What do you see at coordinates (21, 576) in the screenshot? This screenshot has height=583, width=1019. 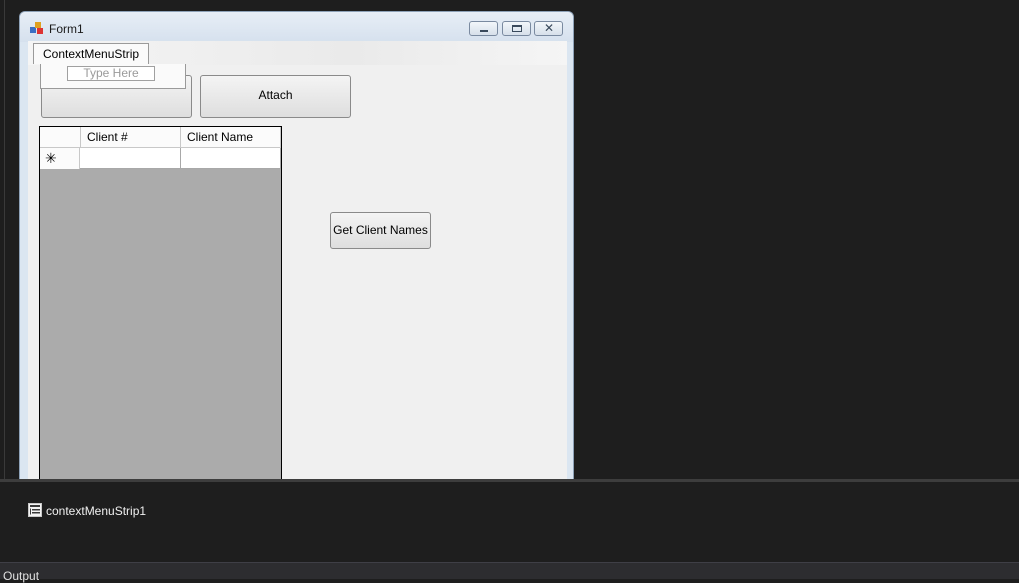 I see `output-tab: Output` at bounding box center [21, 576].